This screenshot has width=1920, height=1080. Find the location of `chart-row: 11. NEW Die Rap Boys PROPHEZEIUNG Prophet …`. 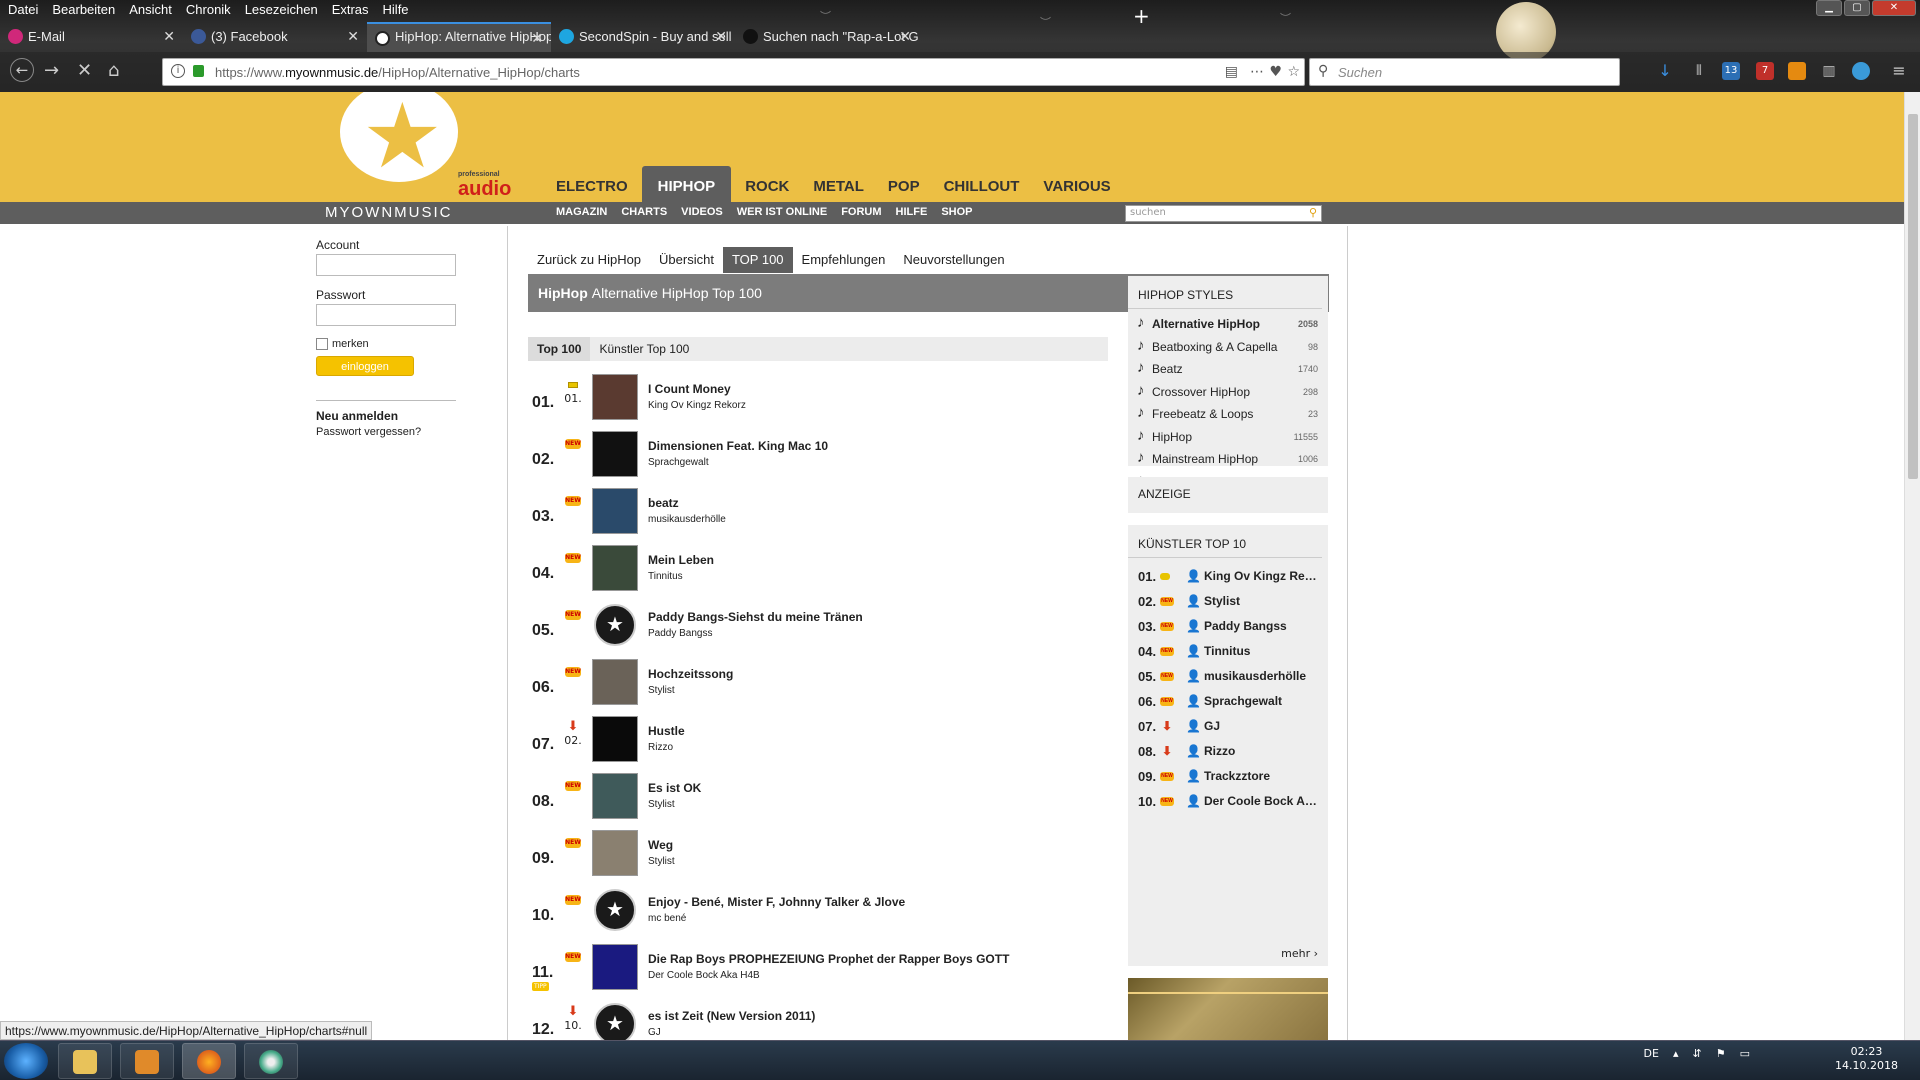

chart-row: 11. NEW Die Rap Boys PROPHEZEIUNG Prophet … is located at coordinates (818, 972).